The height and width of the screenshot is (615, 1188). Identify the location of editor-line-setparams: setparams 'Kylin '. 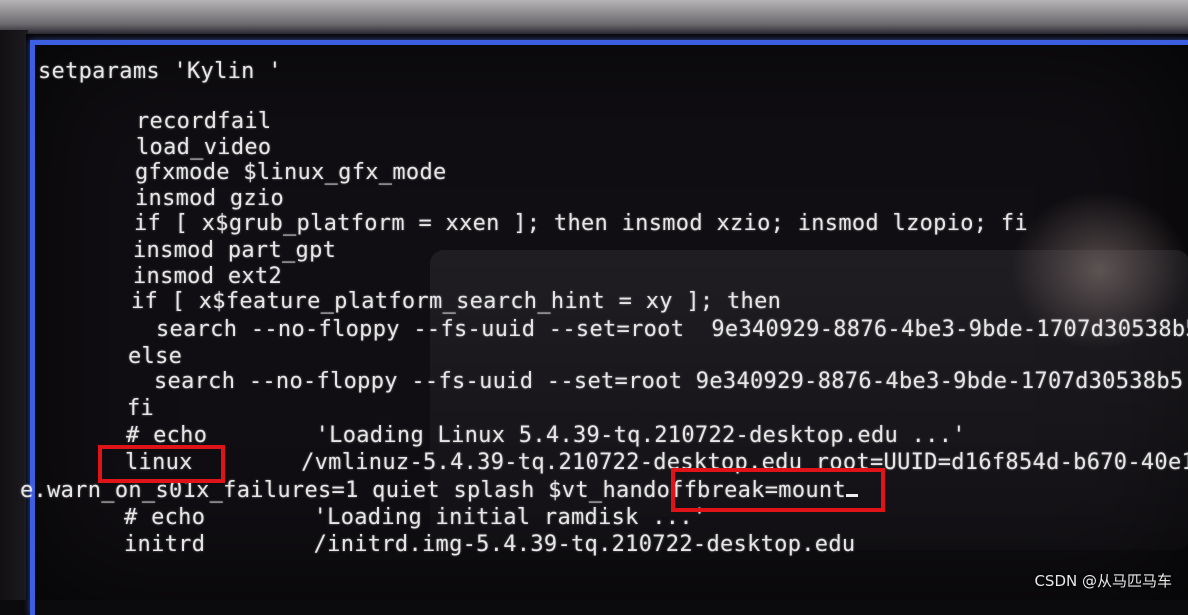
(160, 72).